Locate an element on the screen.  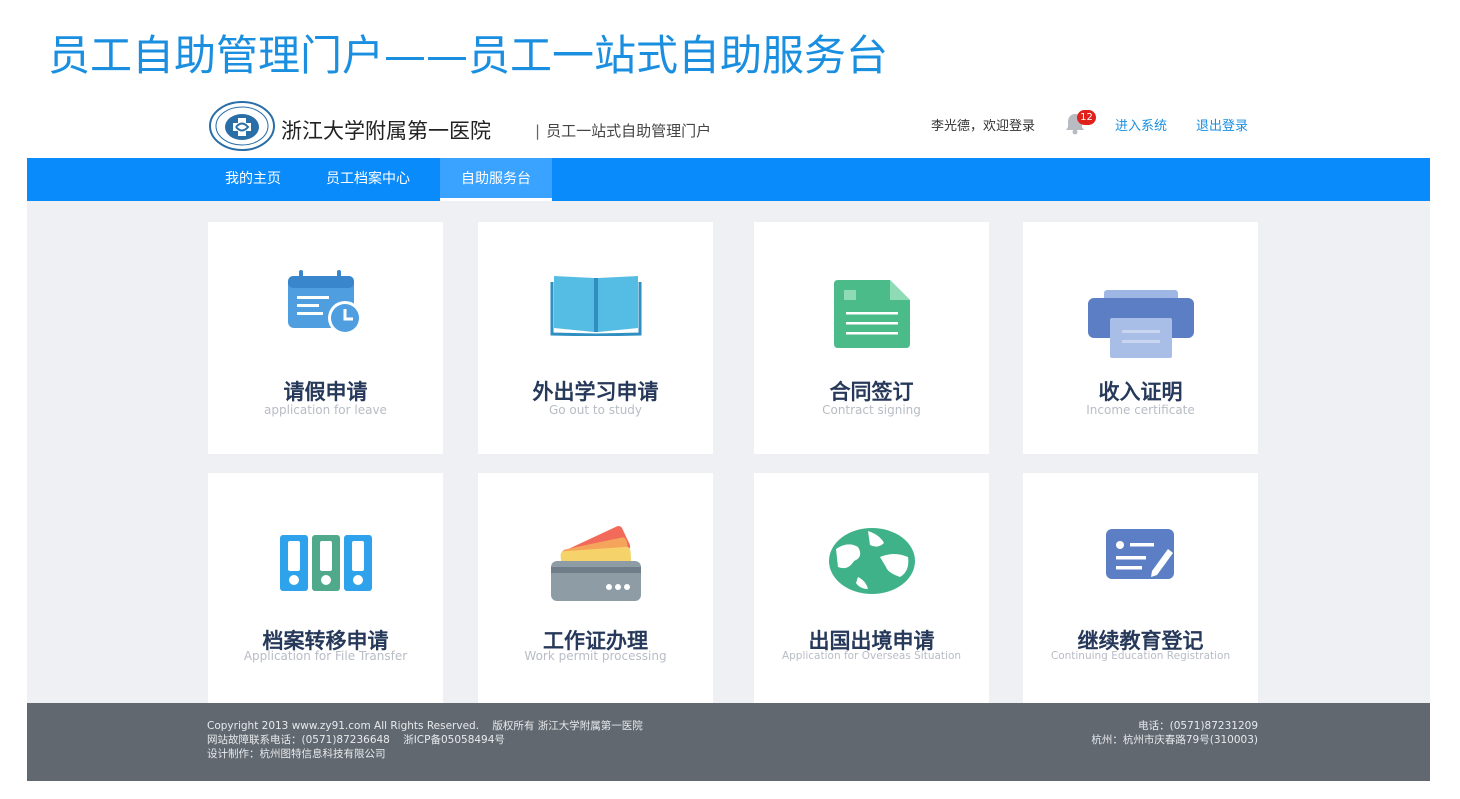
card-subtitle: Application for Overseas Situation is located at coordinates (871, 656).